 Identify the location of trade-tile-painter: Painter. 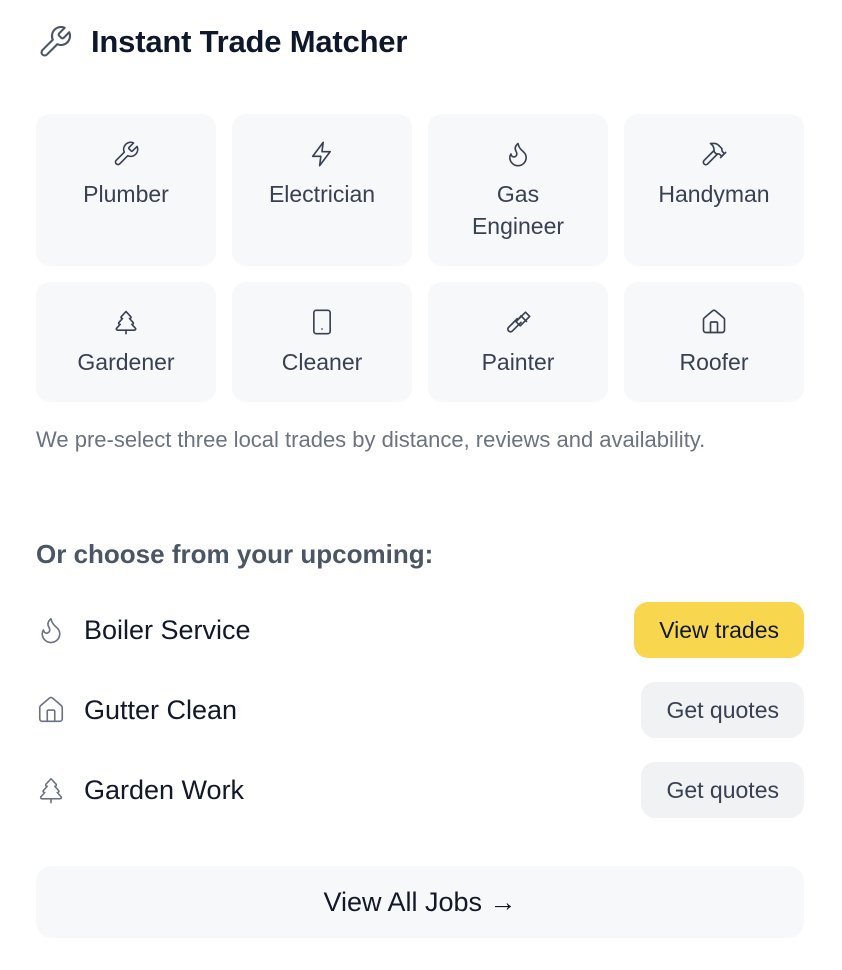
(518, 342).